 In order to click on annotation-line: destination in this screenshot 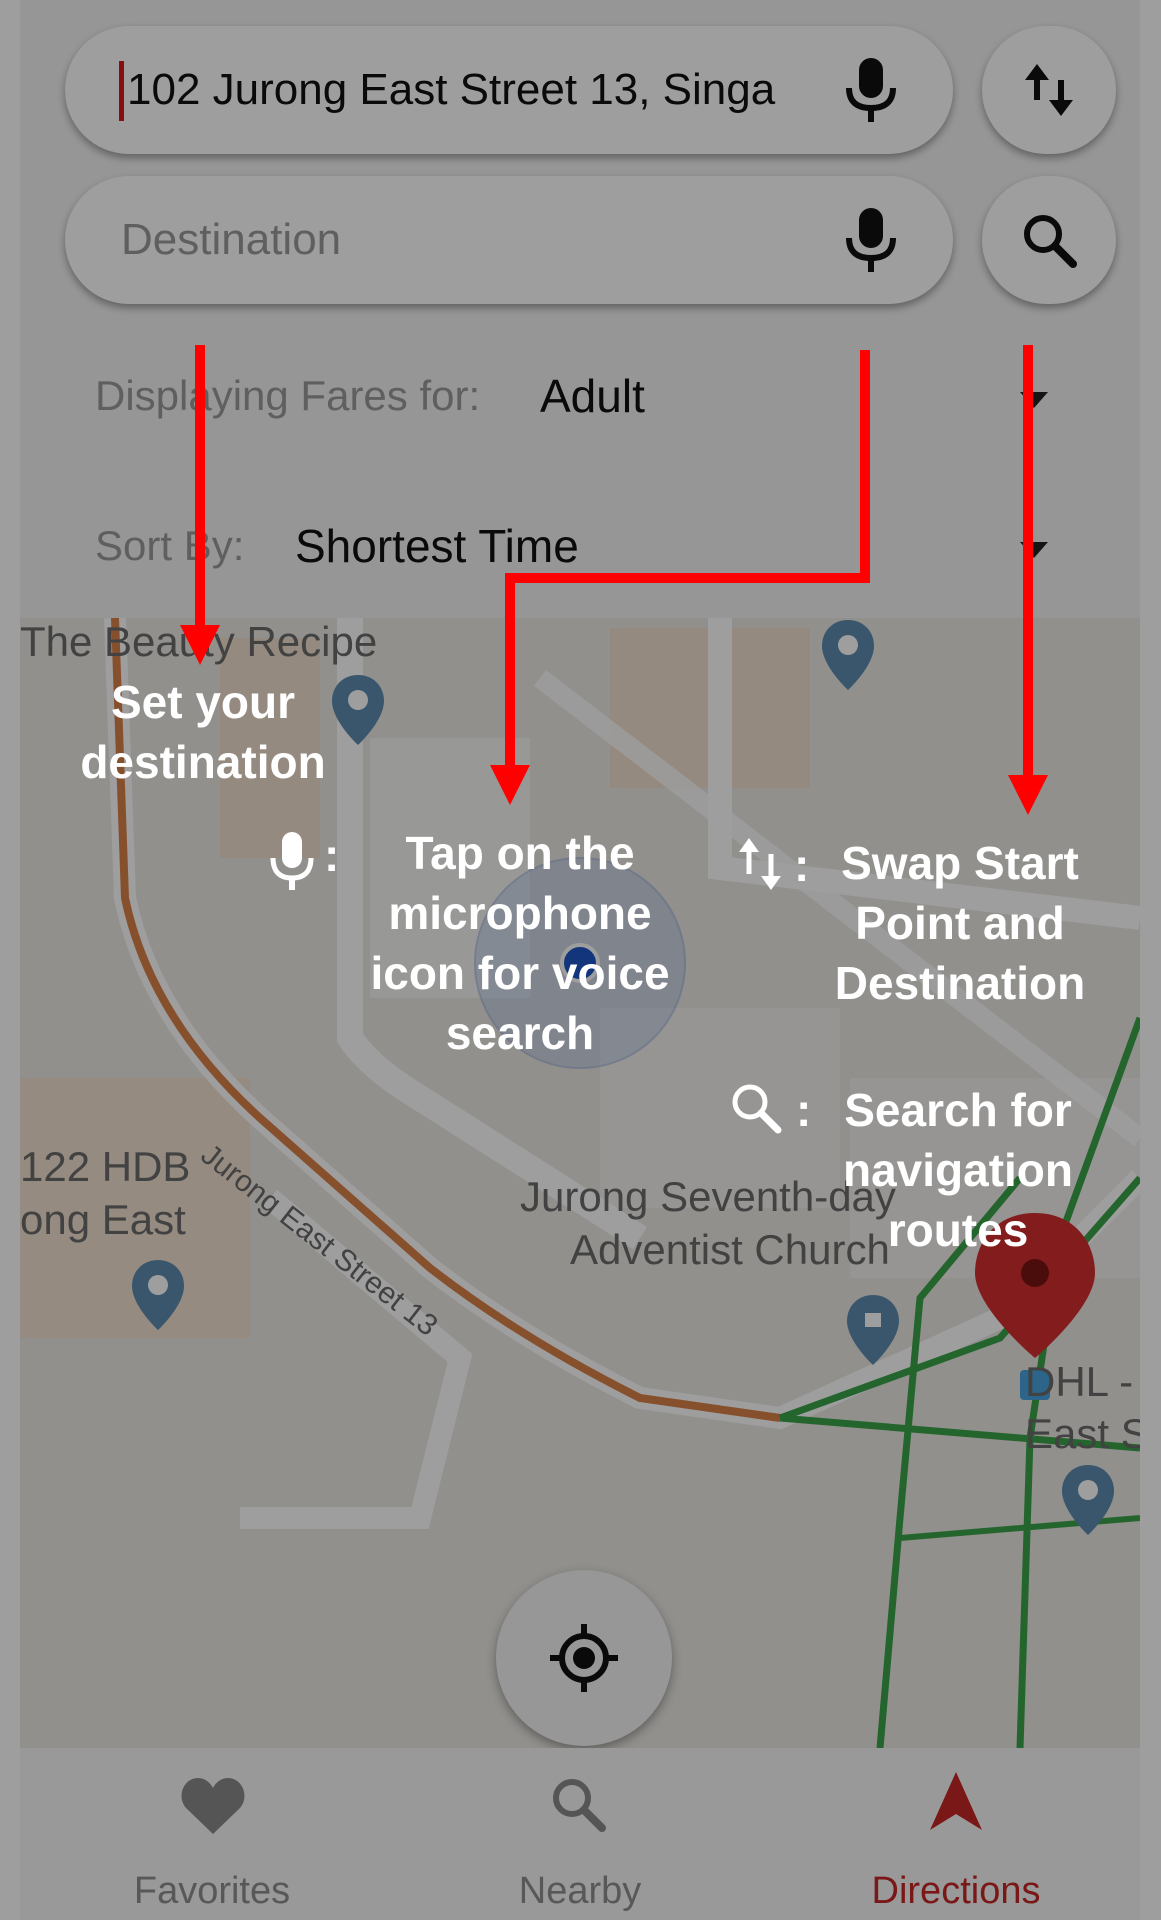, I will do `click(203, 762)`.